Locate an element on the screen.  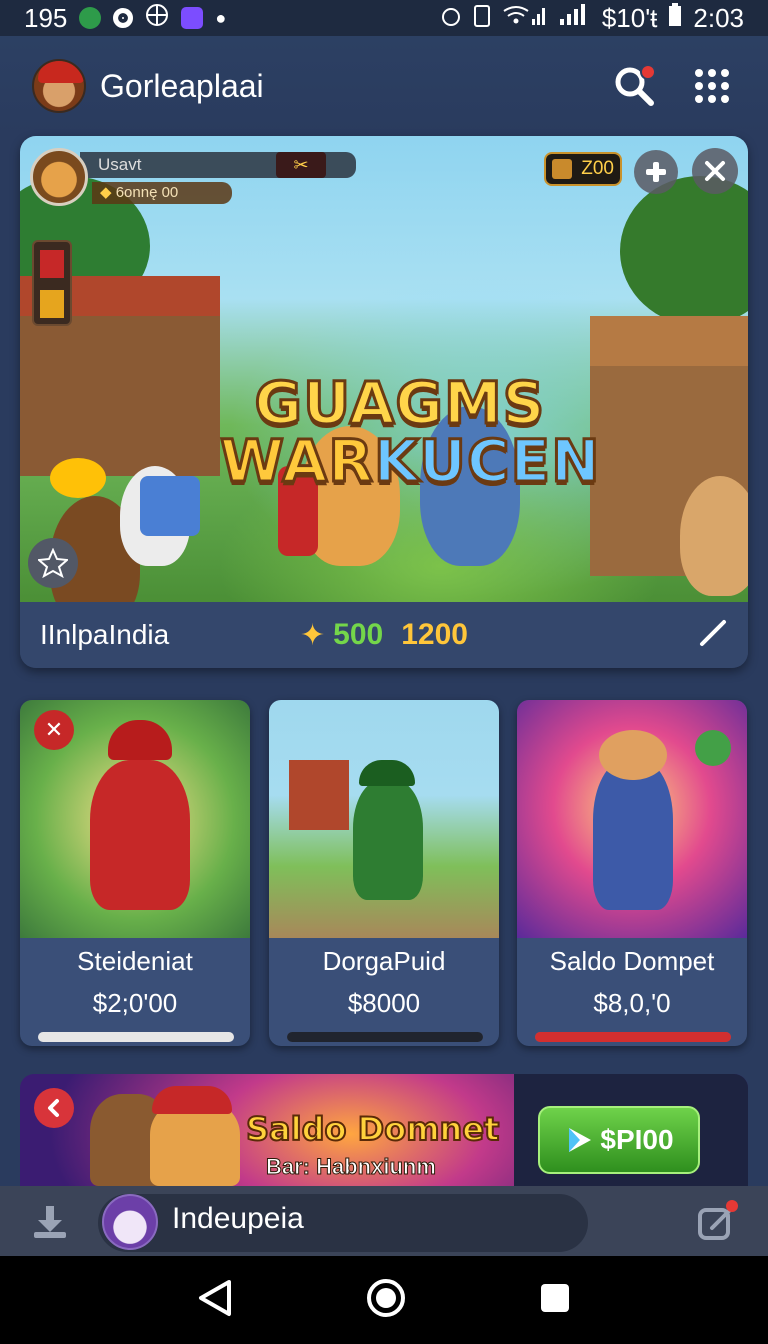
download-icon is located at coordinates (50, 1222).